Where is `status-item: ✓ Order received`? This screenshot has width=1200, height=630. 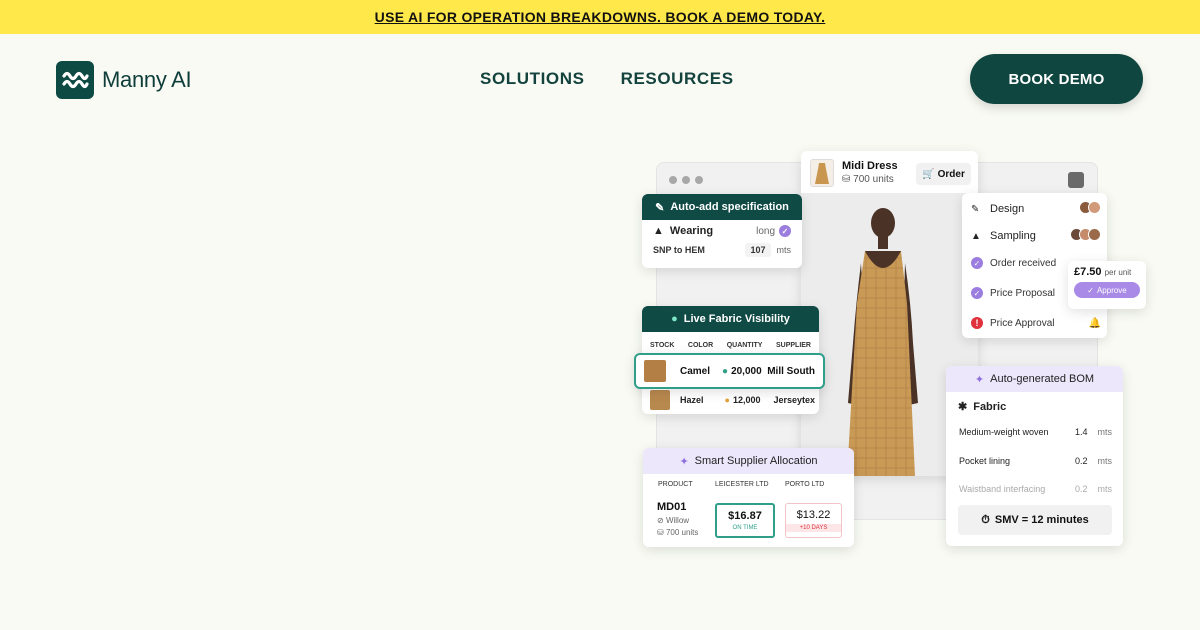 status-item: ✓ Order received is located at coordinates (1013, 263).